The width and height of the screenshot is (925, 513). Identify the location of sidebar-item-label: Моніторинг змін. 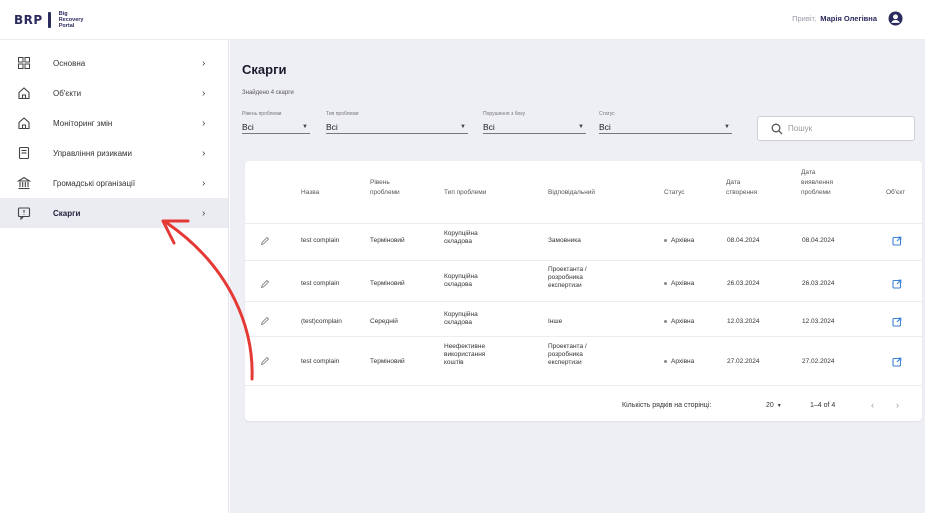
(83, 123).